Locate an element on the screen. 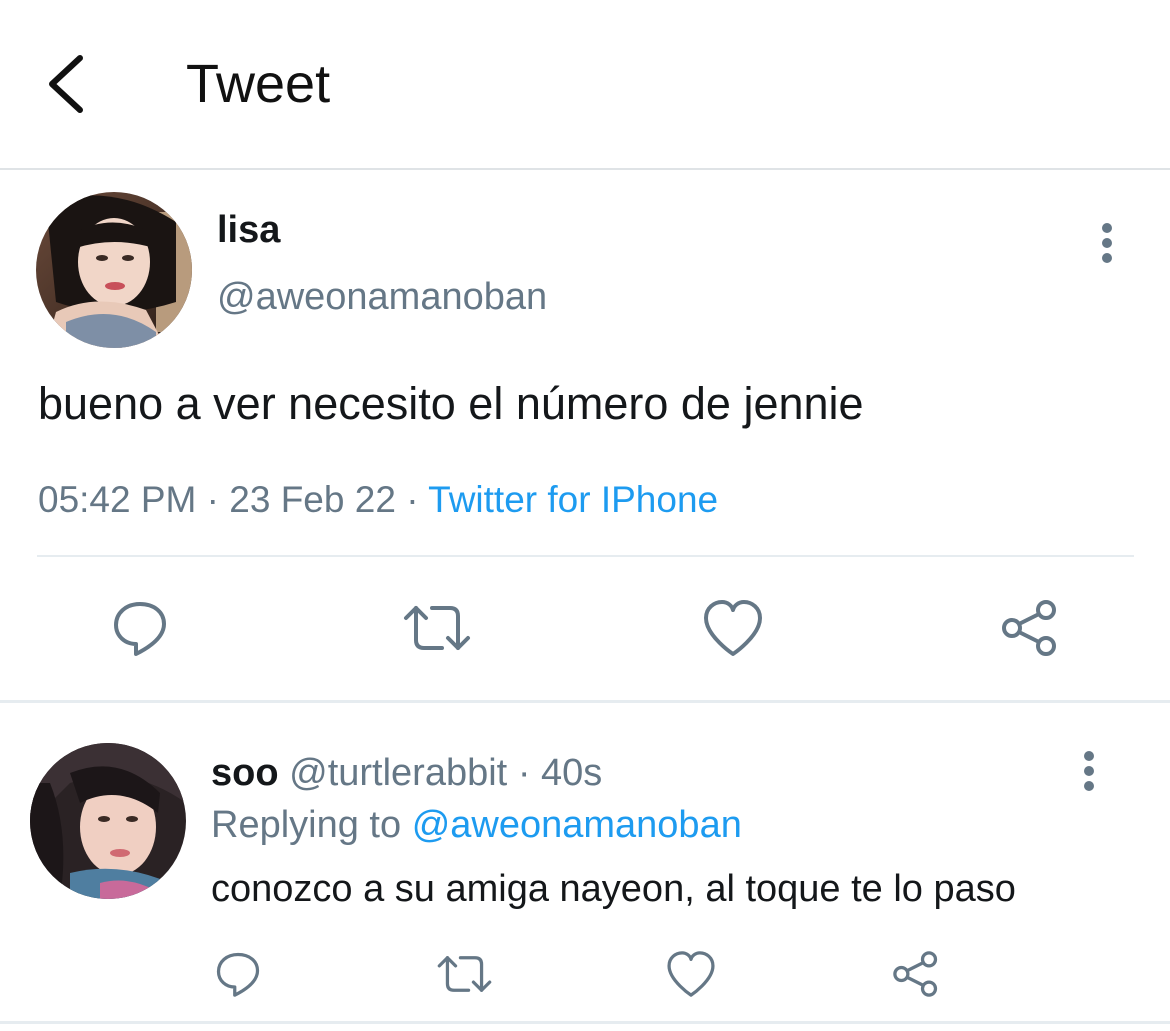 The height and width of the screenshot is (1031, 1170). like-button is located at coordinates (733, 630).